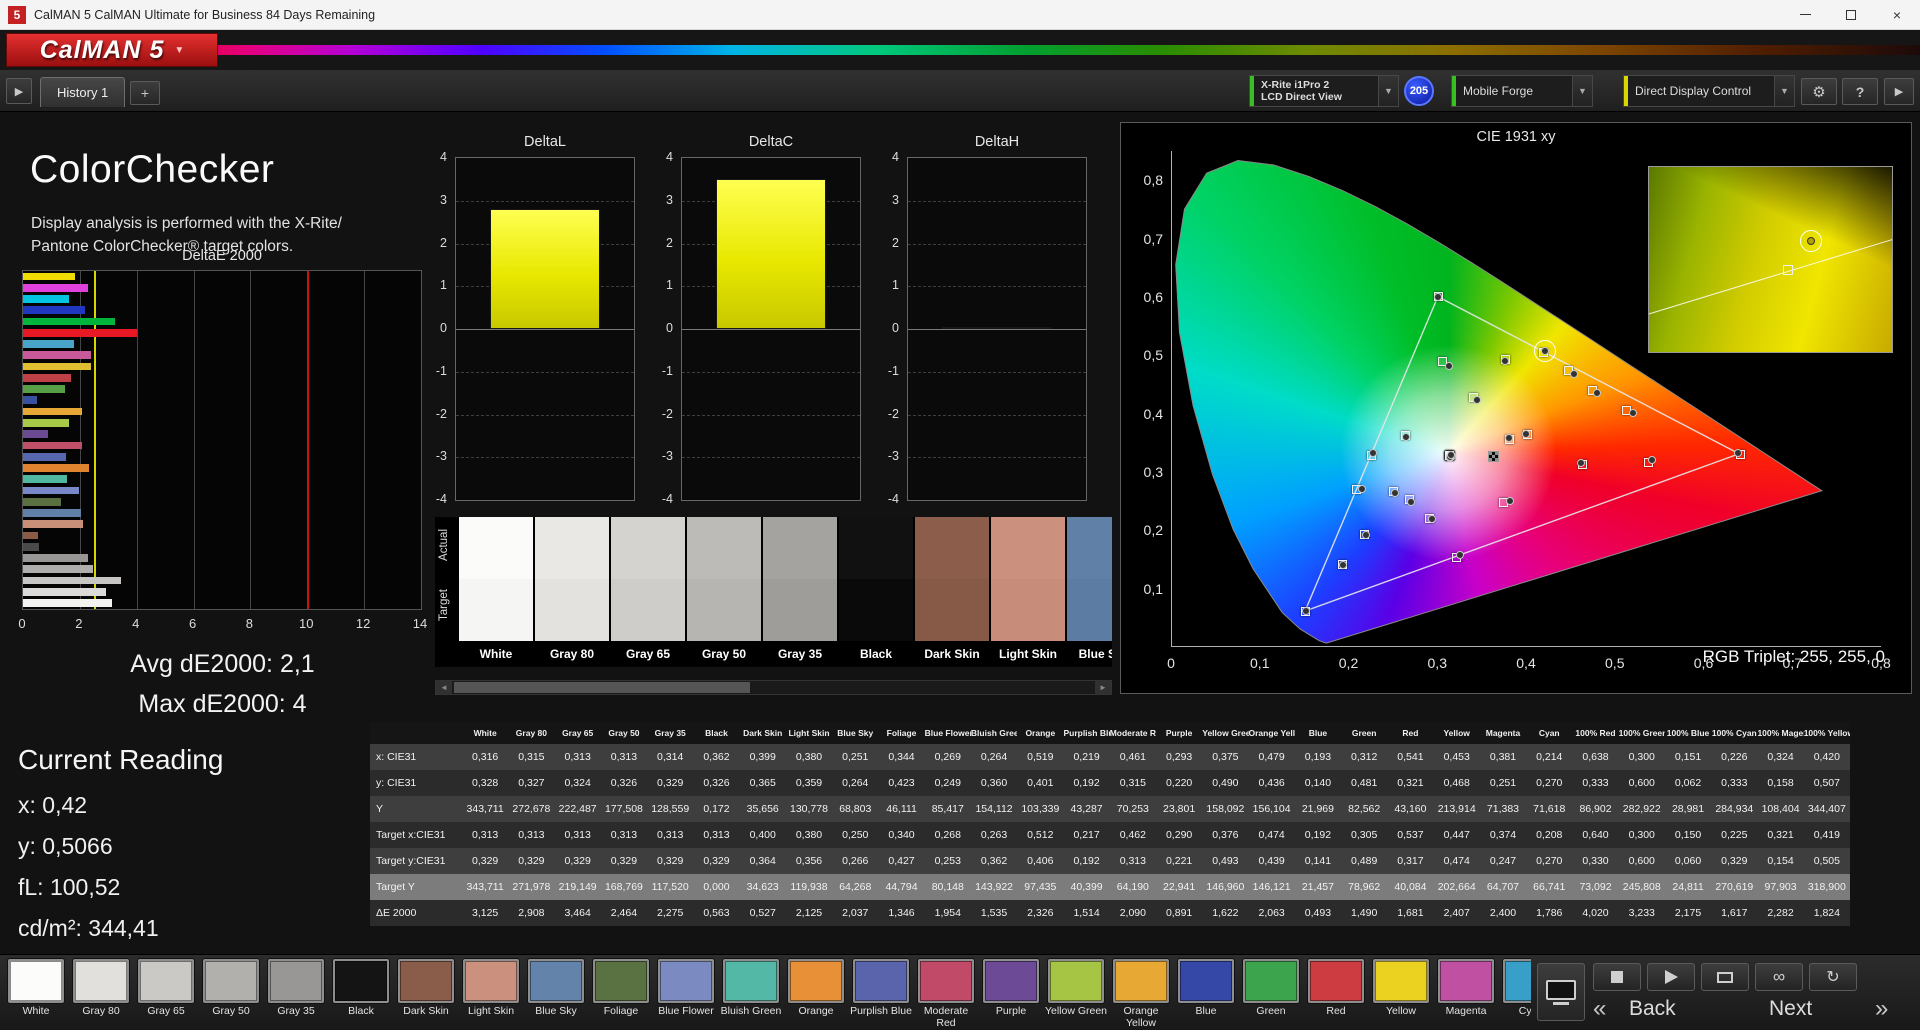 This screenshot has width=1920, height=1030. Describe the element at coordinates (1029, 592) in the screenshot. I see `strip-patch: Light Skin` at that location.